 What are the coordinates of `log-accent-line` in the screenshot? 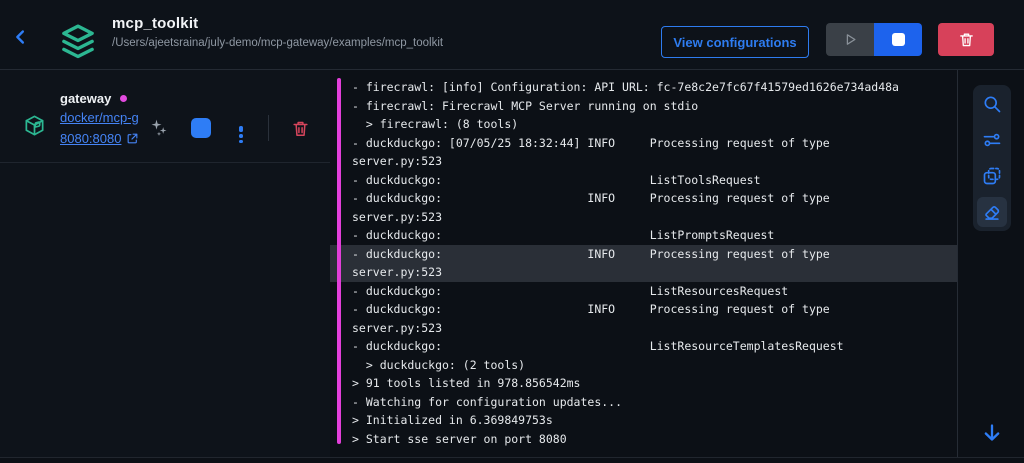 It's located at (339, 261).